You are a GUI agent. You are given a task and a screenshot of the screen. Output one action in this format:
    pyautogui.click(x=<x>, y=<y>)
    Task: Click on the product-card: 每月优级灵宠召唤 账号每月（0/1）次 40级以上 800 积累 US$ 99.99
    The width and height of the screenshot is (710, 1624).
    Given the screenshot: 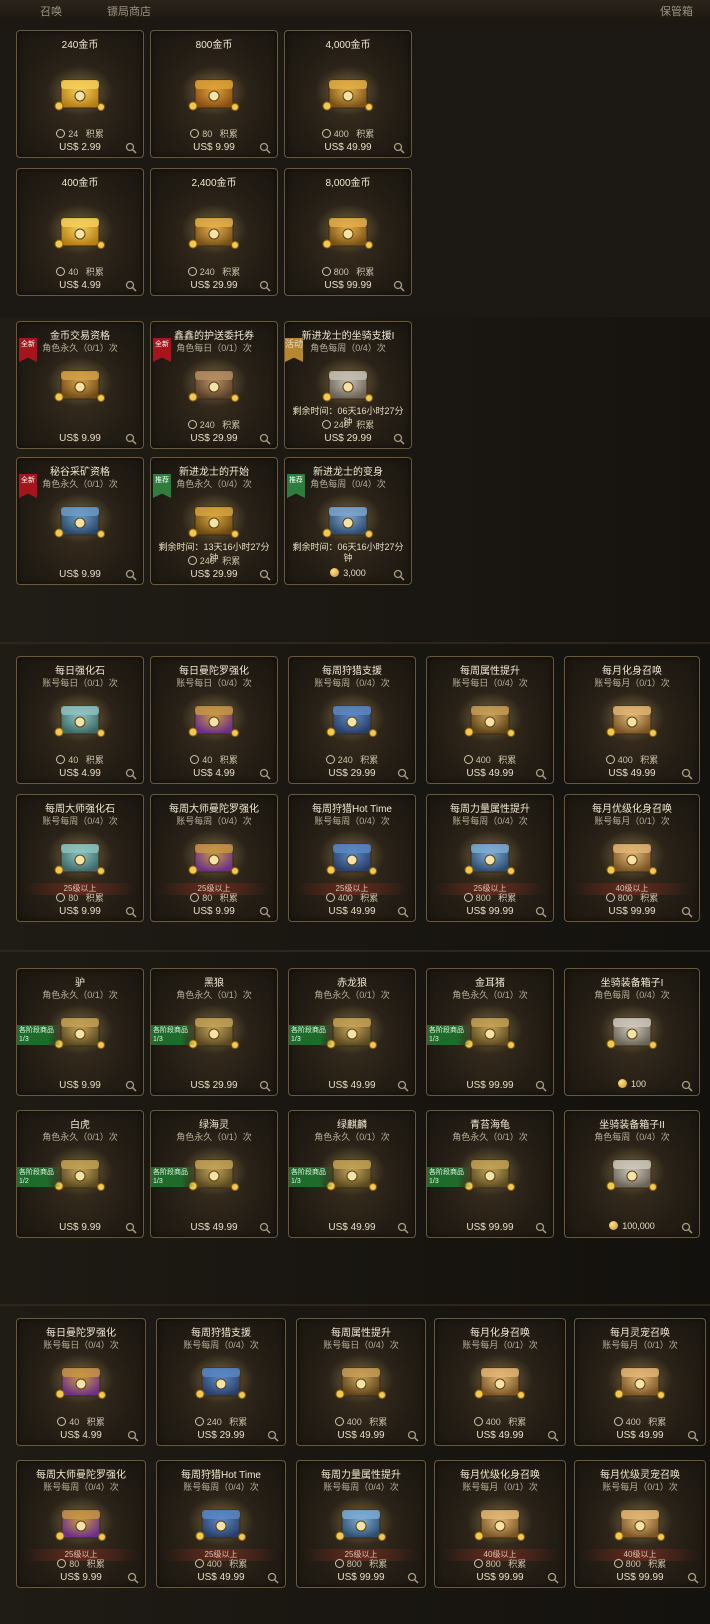 What is the action you would take?
    pyautogui.click(x=640, y=1524)
    